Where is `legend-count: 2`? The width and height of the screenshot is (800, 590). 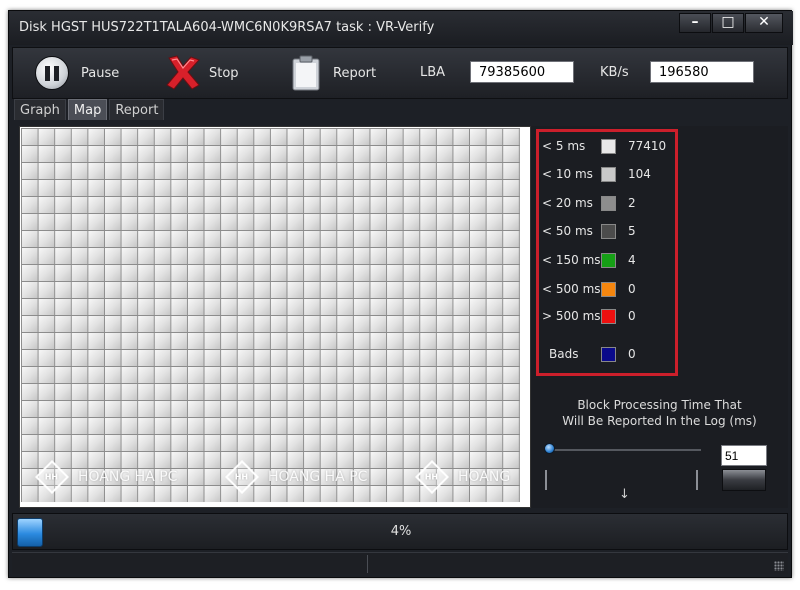
legend-count: 2 is located at coordinates (632, 203).